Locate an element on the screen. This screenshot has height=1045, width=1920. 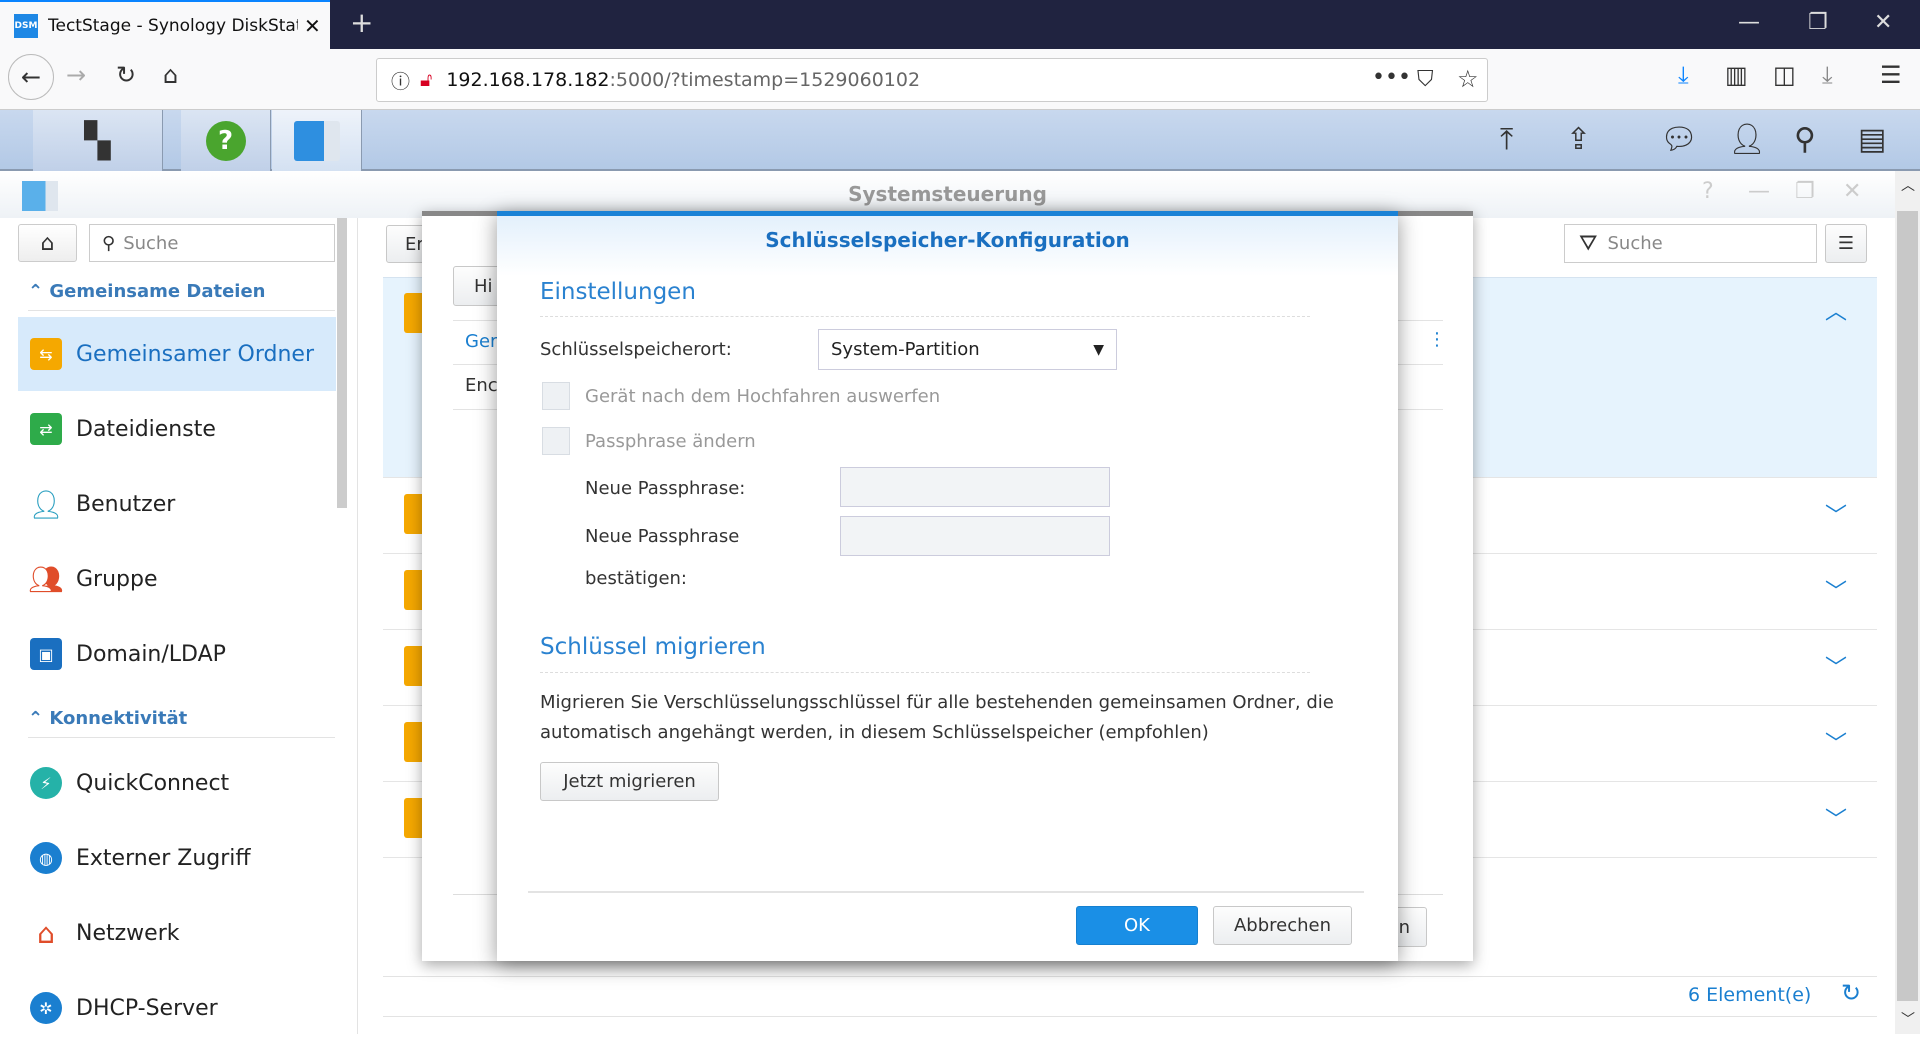
sidebar-item-user: 👤︎ Benutzer is located at coordinates (177, 504).